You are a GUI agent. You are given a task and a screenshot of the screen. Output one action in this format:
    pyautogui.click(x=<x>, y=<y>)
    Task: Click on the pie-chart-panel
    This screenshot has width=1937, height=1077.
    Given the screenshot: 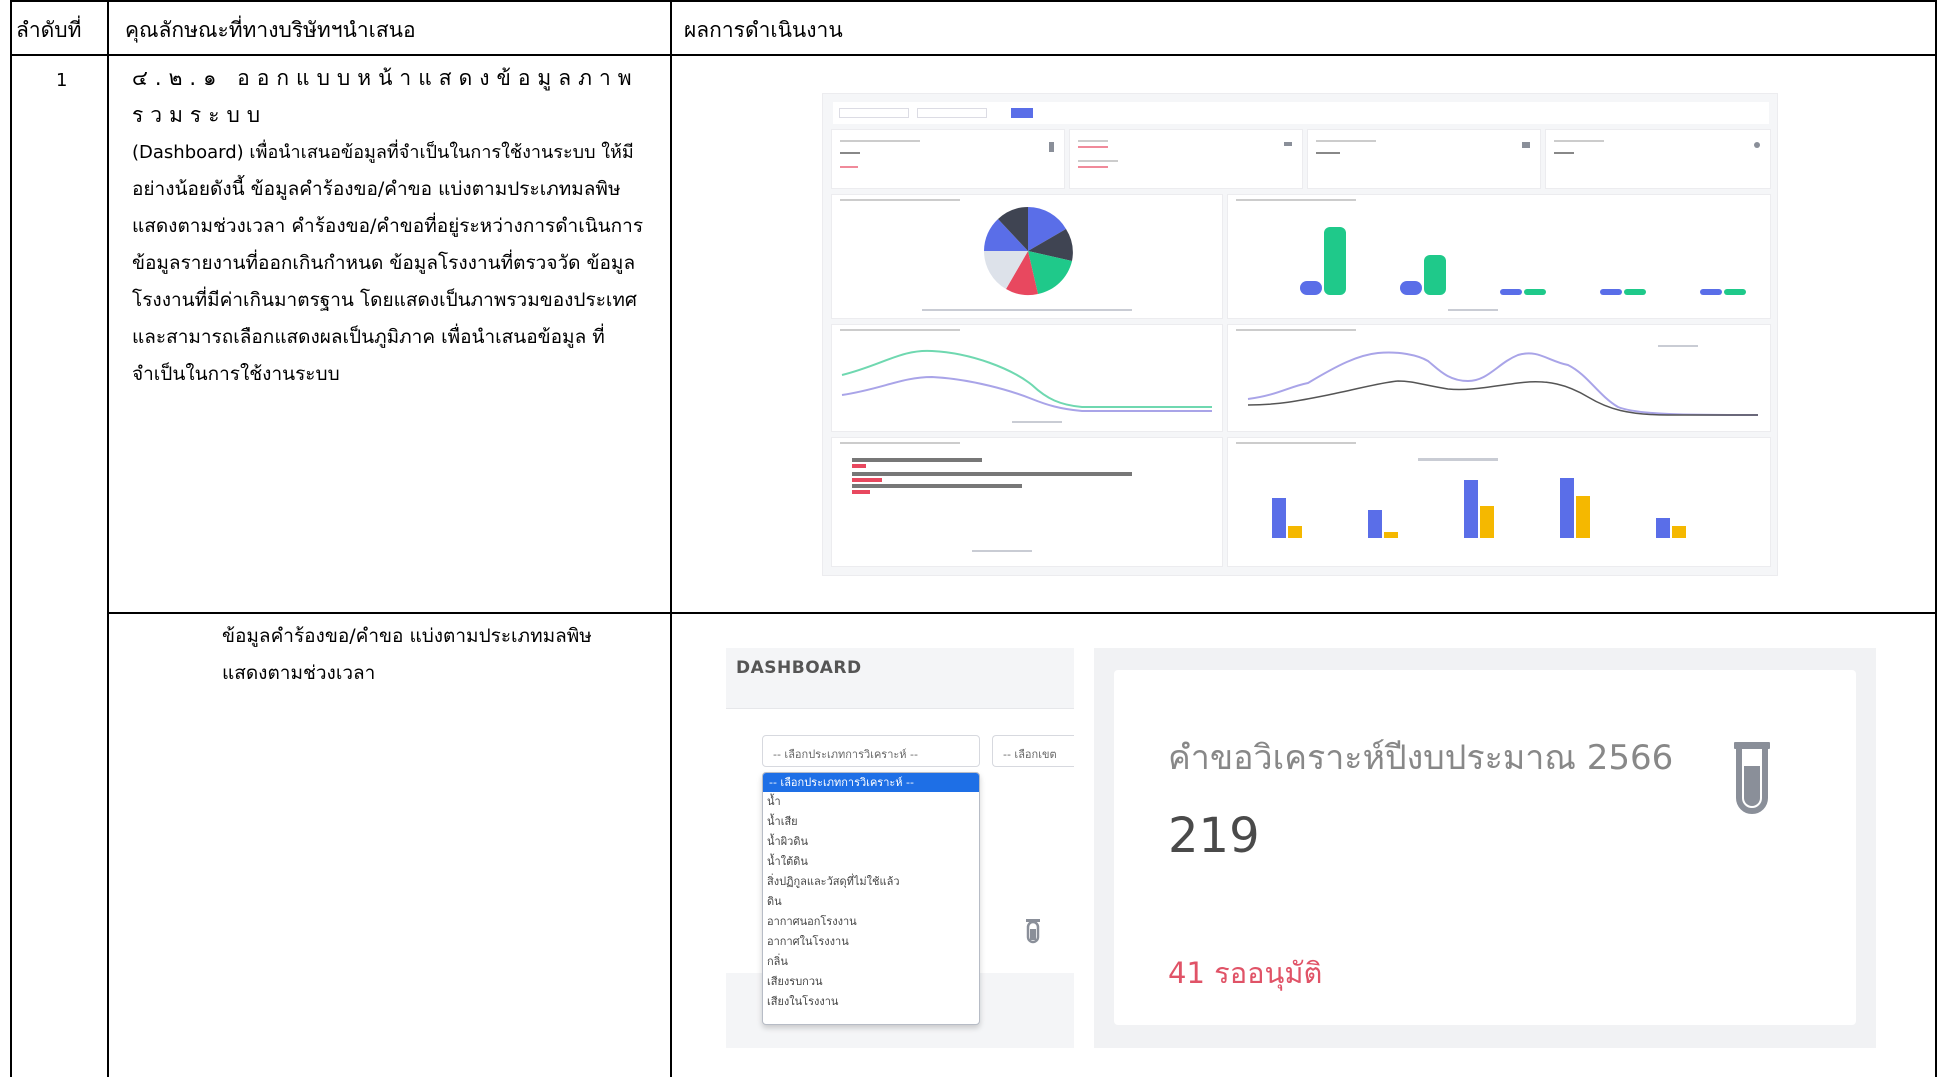 What is the action you would take?
    pyautogui.click(x=1027, y=256)
    